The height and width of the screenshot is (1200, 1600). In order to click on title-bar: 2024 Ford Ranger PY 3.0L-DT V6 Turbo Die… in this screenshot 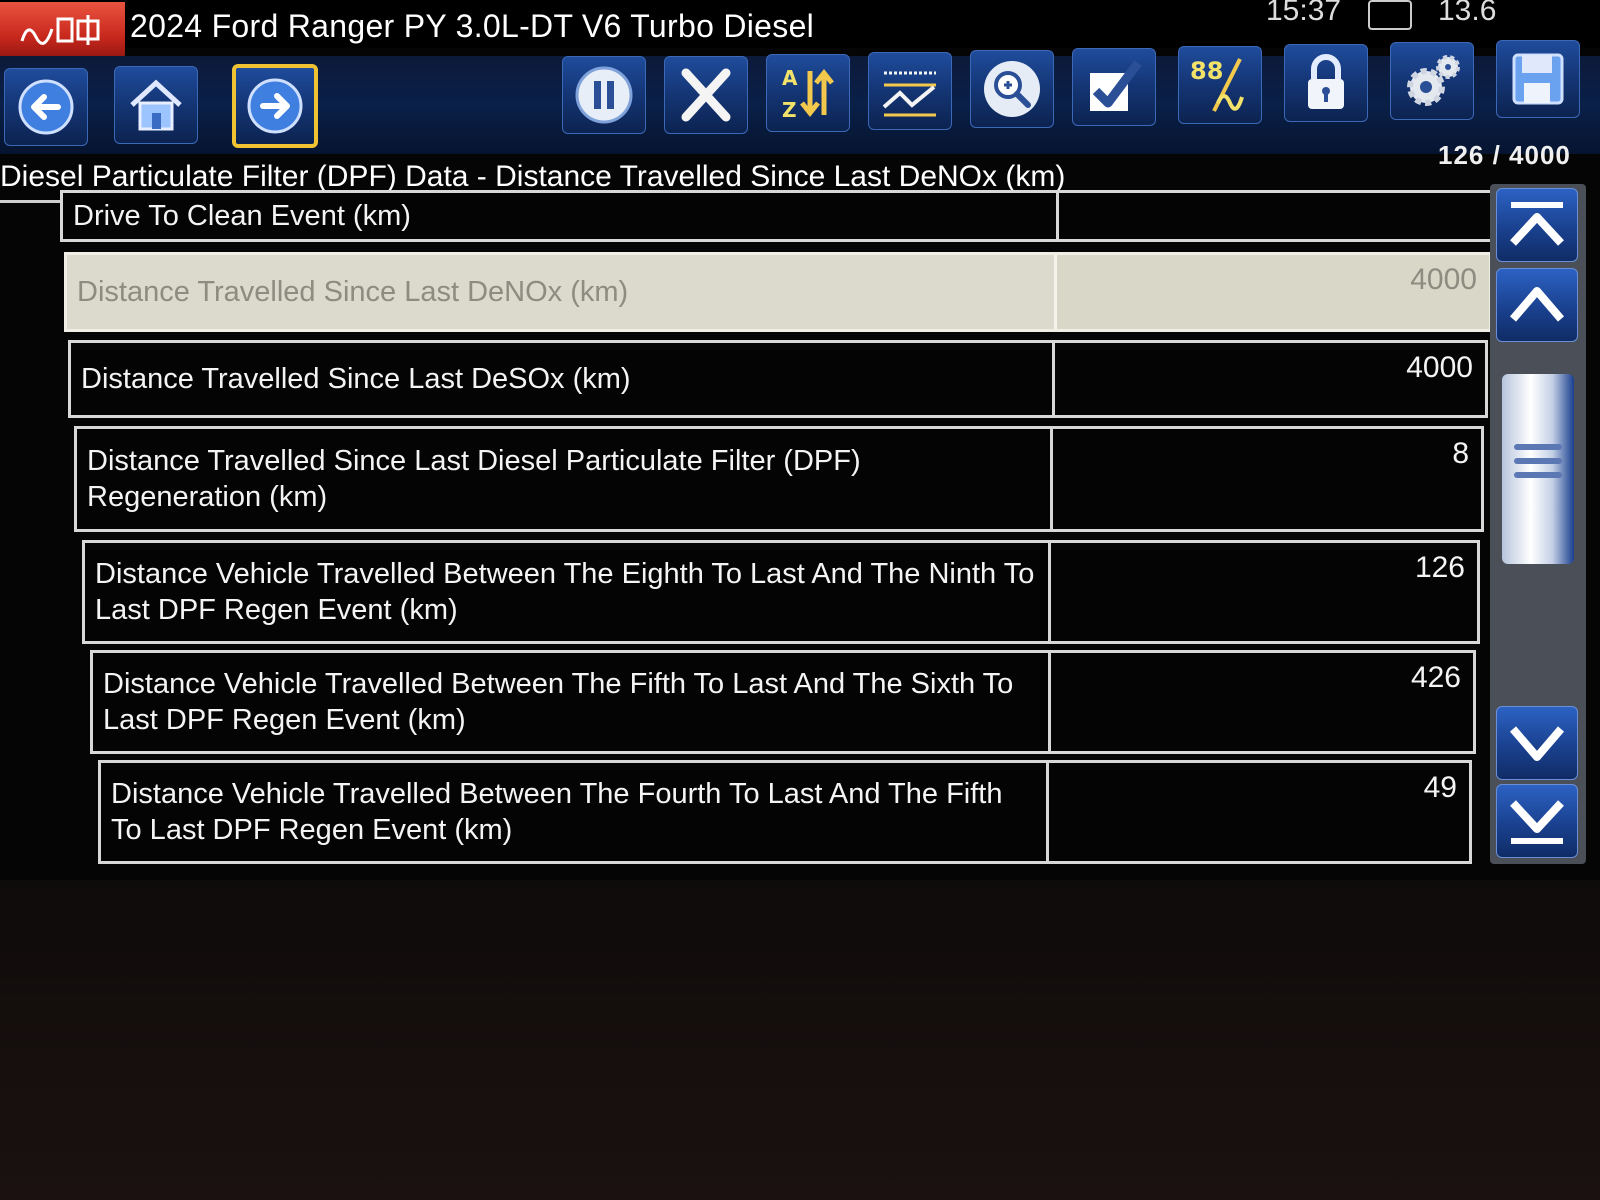, I will do `click(800, 30)`.